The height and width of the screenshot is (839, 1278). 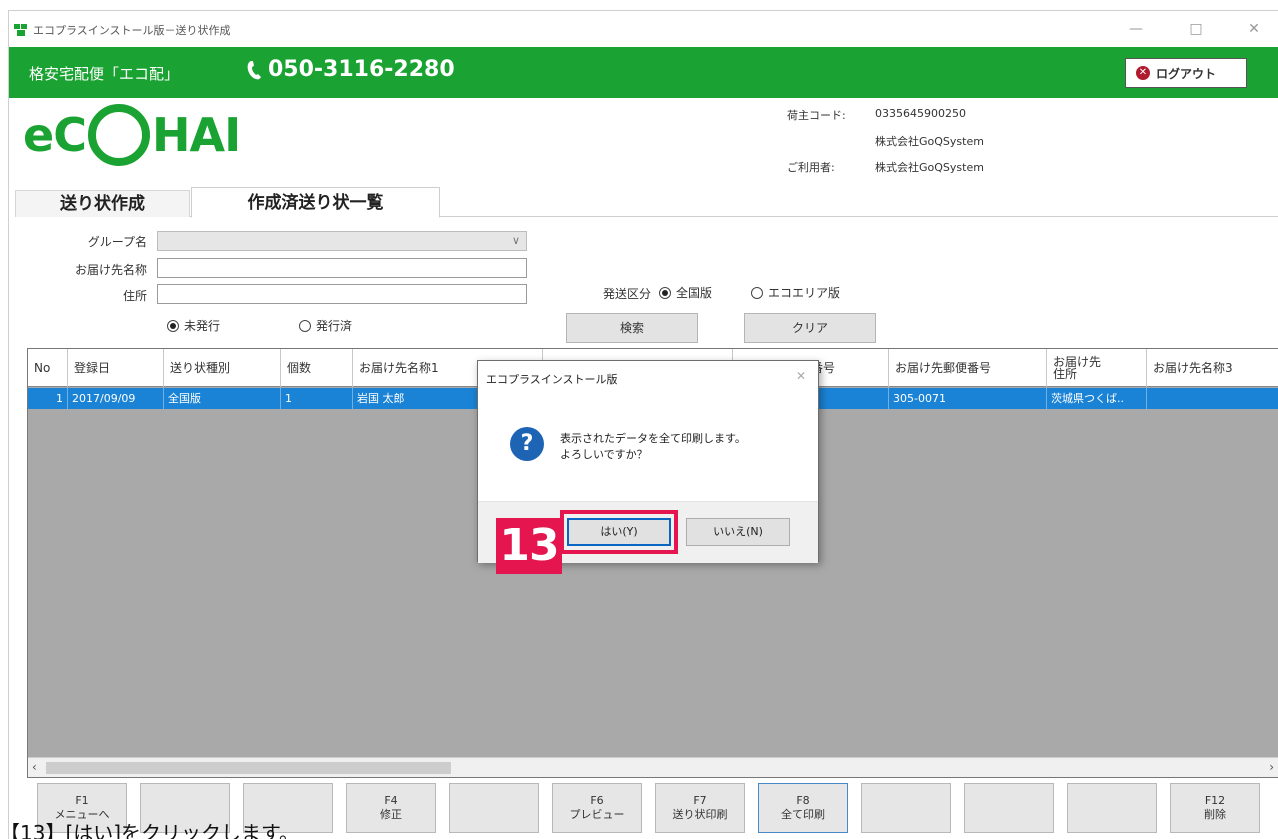 What do you see at coordinates (920, 113) in the screenshot?
I see `shipper-code-value: 0335645900250` at bounding box center [920, 113].